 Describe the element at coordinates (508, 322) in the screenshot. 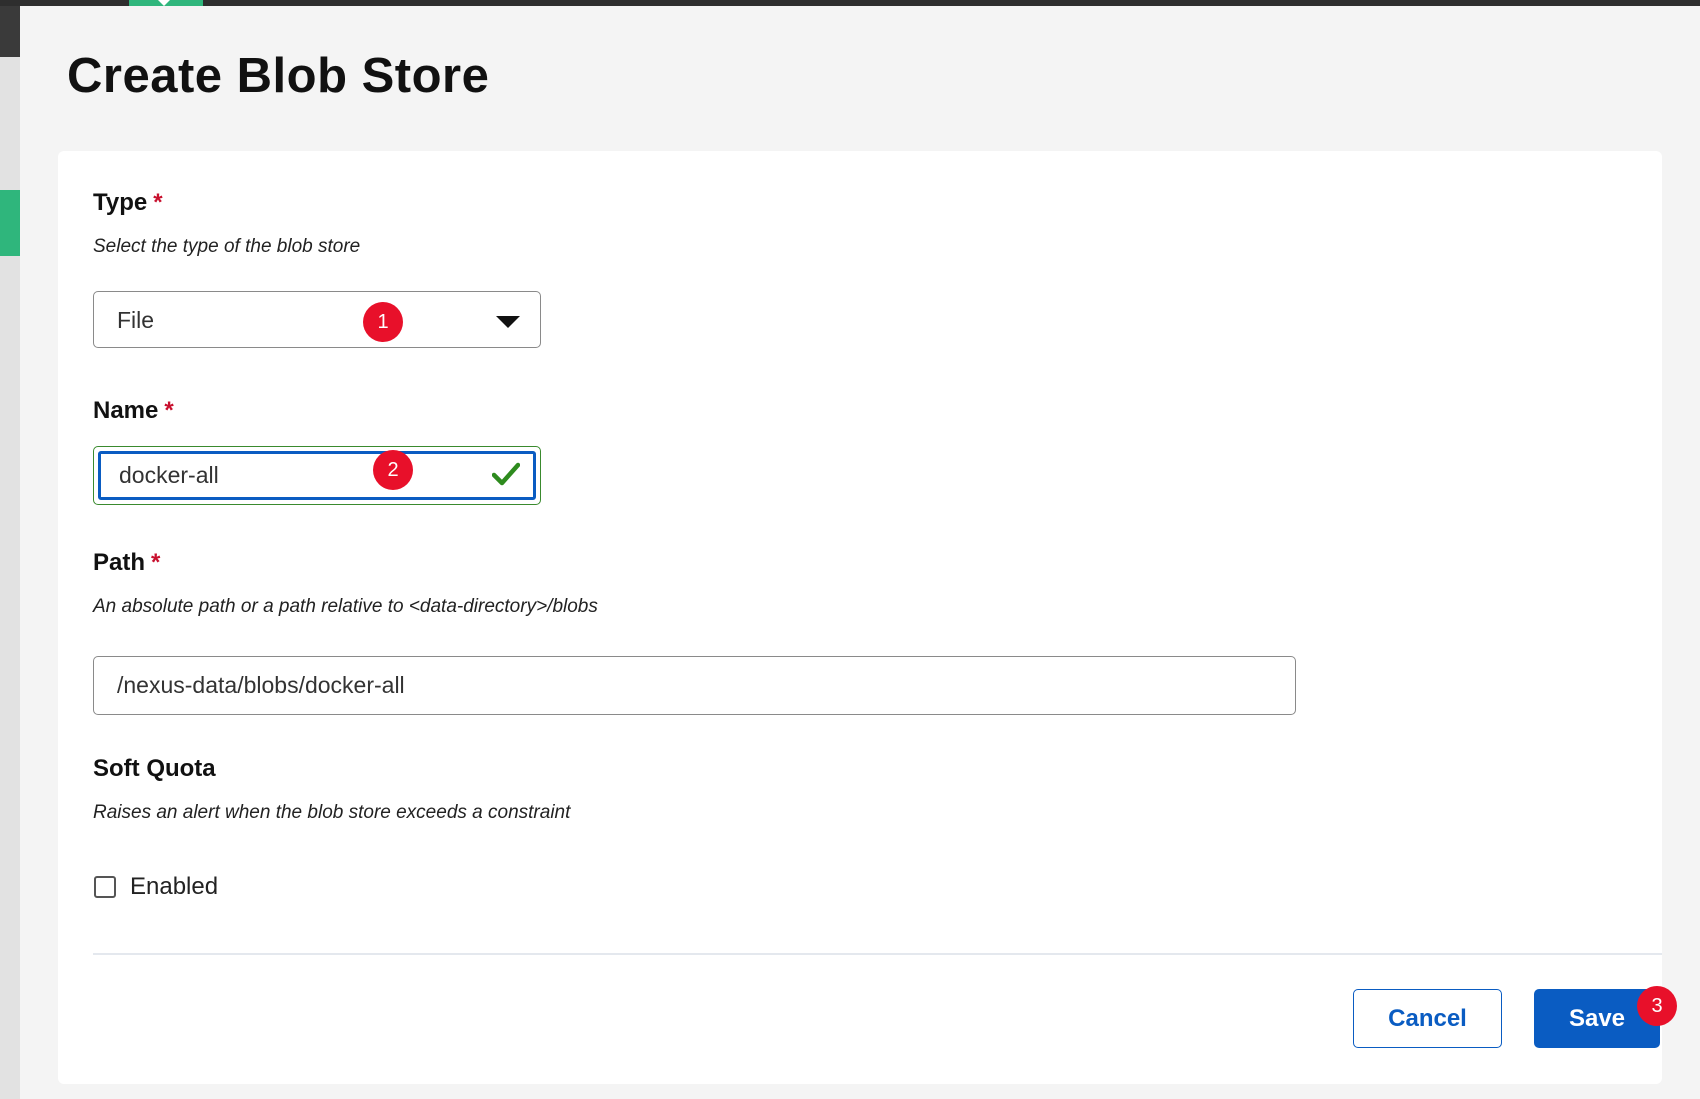

I see `caret-down-icon` at that location.